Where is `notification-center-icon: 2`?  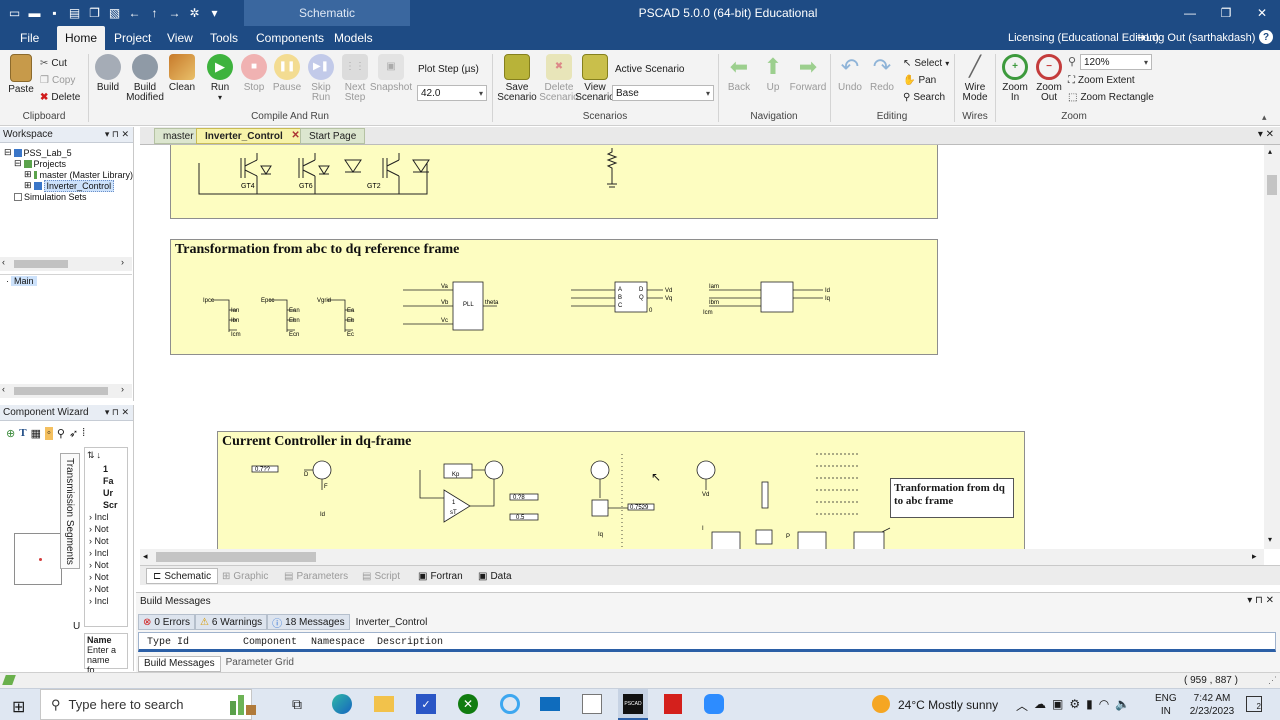
notification-center-icon: 2 is located at coordinates (1254, 704).